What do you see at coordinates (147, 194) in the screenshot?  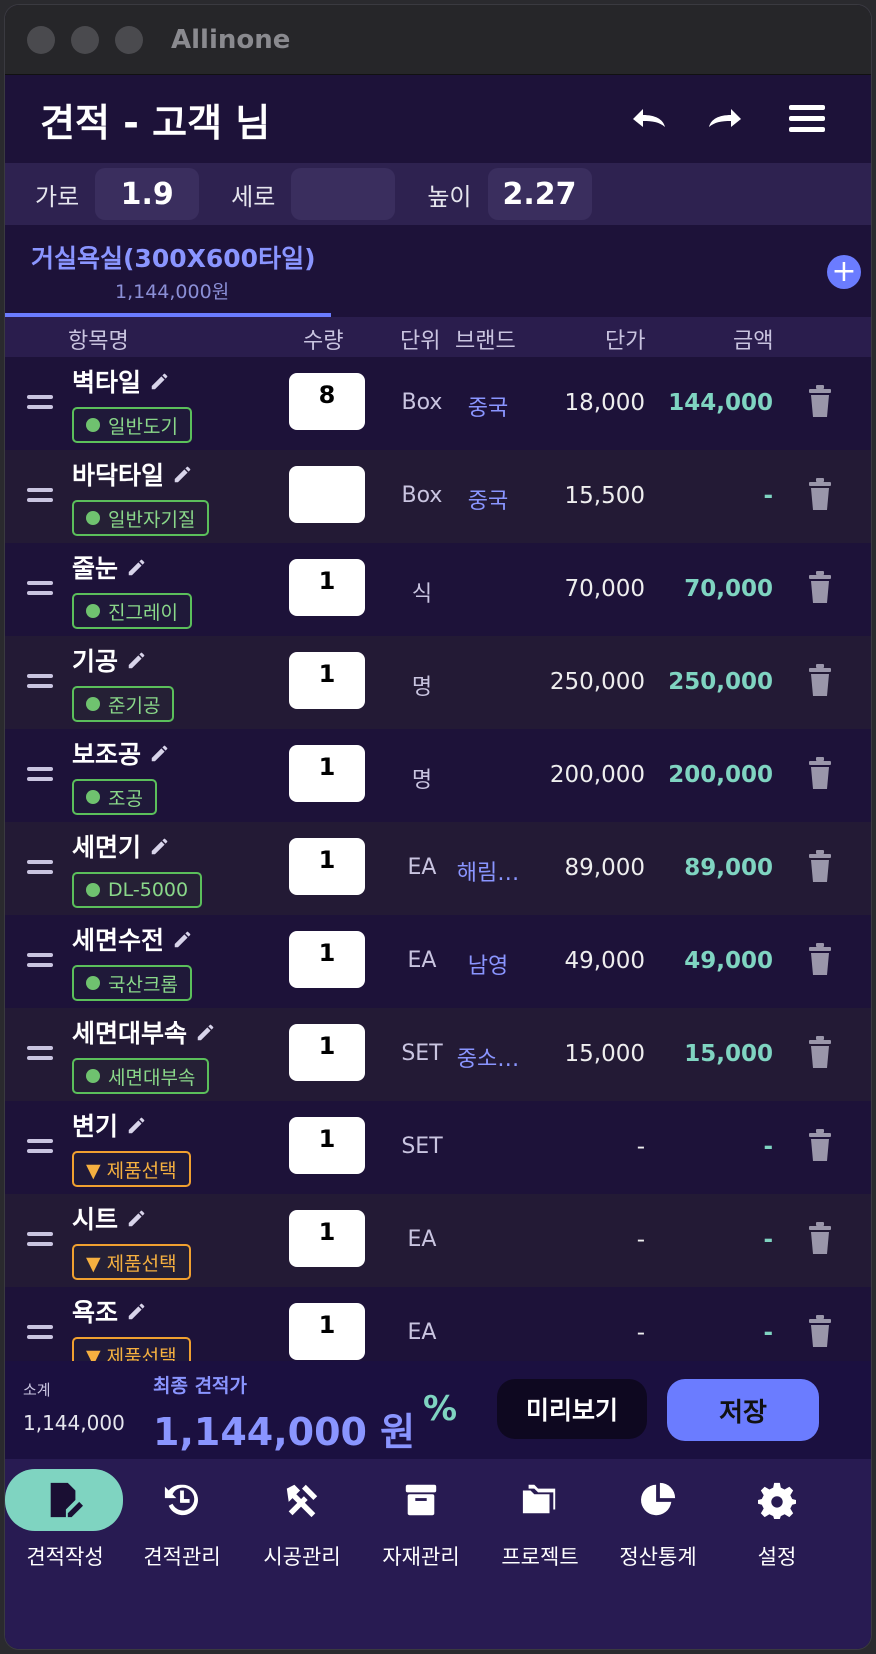 I see `width-input: 1.9` at bounding box center [147, 194].